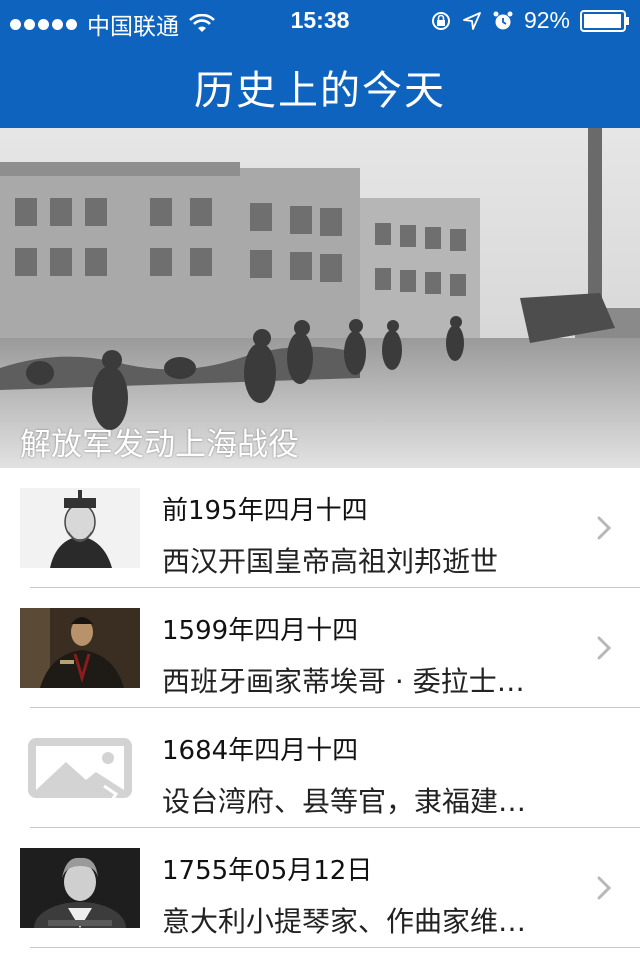  I want to click on location-arrow-icon, so click(472, 20).